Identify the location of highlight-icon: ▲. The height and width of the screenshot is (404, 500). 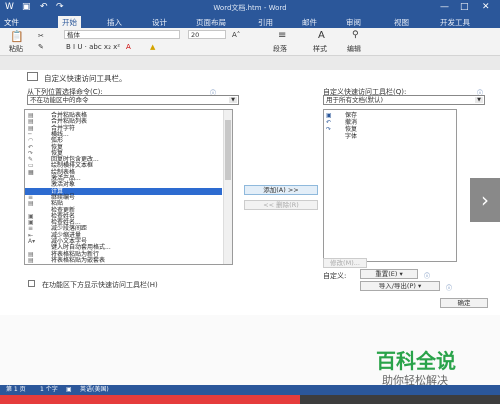
(152, 47).